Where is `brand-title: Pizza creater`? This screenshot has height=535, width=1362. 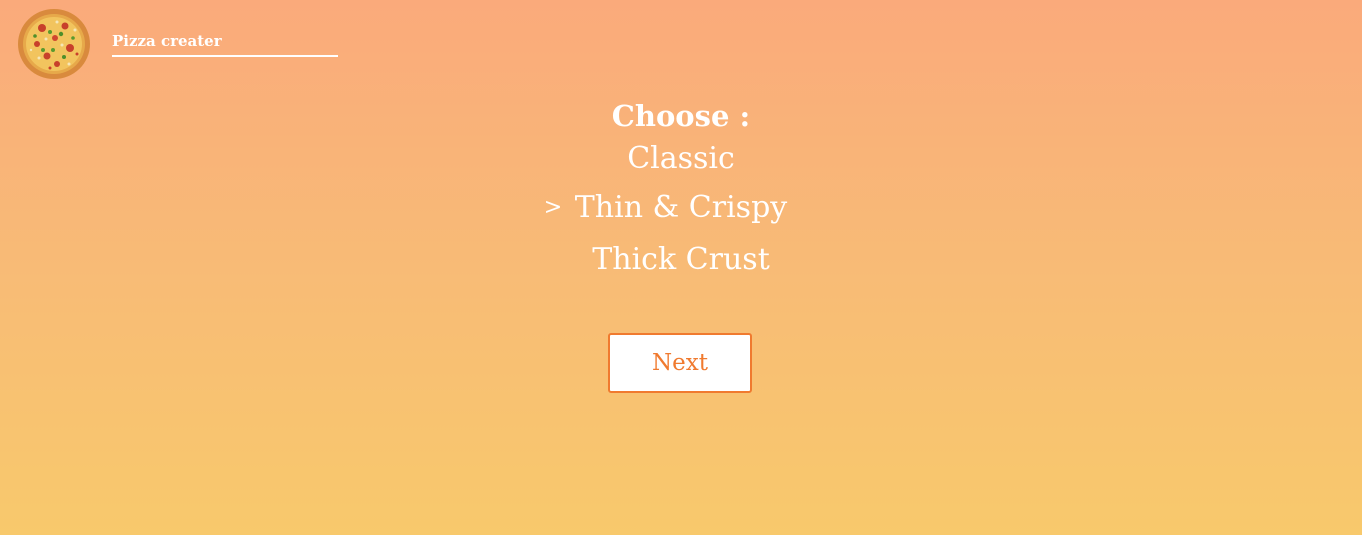 brand-title: Pizza creater is located at coordinates (167, 41).